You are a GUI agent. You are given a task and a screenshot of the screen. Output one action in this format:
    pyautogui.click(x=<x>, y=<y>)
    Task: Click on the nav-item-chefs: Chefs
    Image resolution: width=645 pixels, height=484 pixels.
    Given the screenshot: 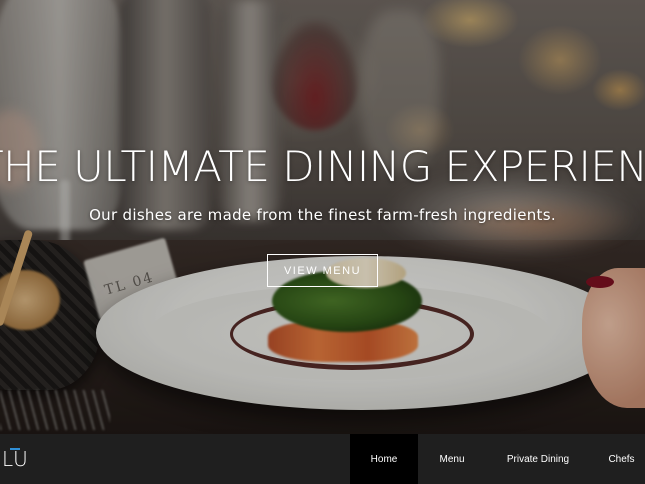 What is the action you would take?
    pyautogui.click(x=621, y=459)
    